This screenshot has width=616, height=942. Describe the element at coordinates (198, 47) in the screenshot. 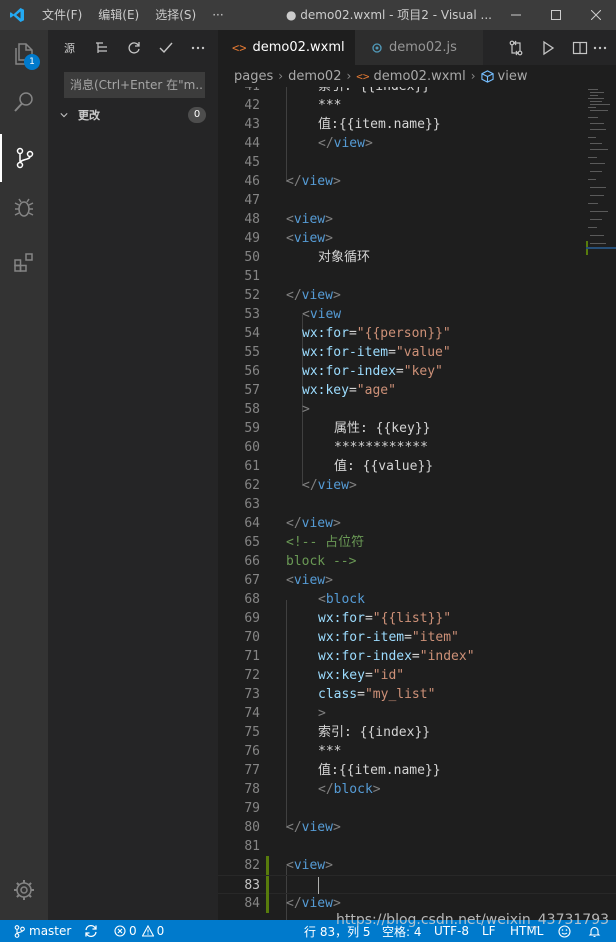

I see `more-actions-button` at that location.